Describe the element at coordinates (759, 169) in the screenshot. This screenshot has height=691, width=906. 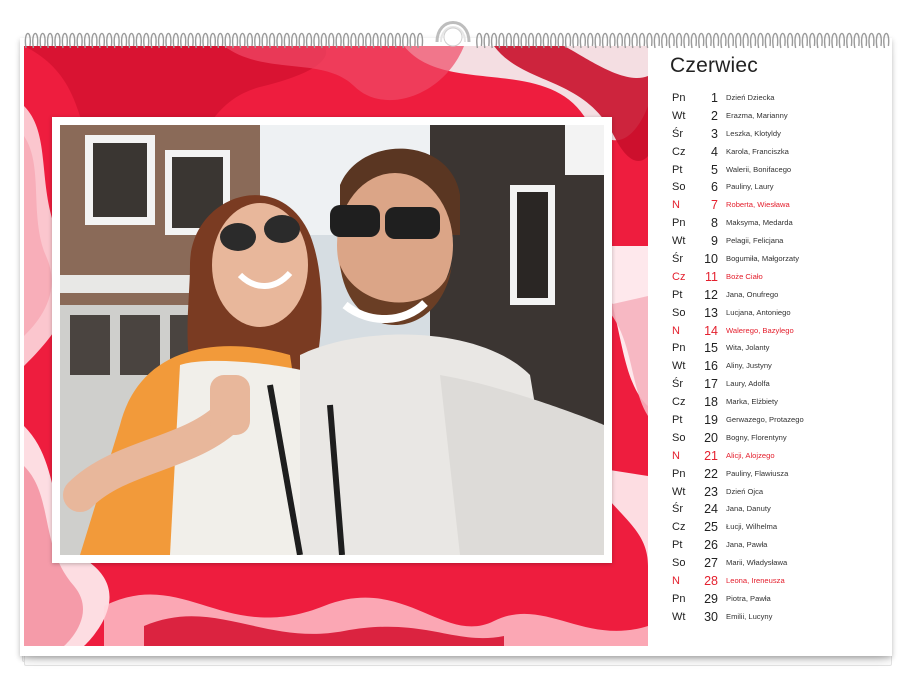
I see `name-day-text: Walerii, Bonifacego` at that location.